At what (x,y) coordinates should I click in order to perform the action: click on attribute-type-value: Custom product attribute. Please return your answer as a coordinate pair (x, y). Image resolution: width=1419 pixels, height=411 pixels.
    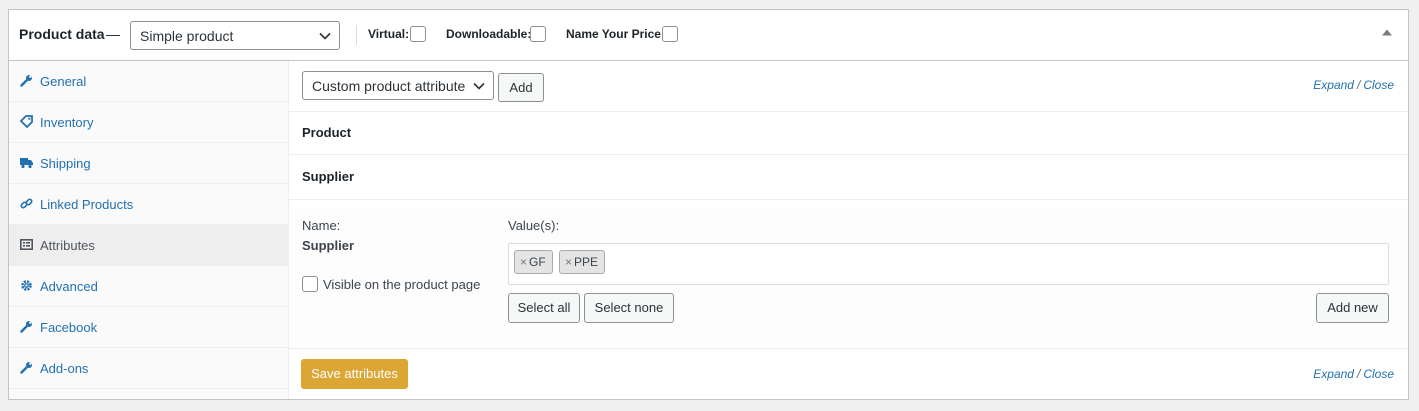
    Looking at the image, I should click on (389, 86).